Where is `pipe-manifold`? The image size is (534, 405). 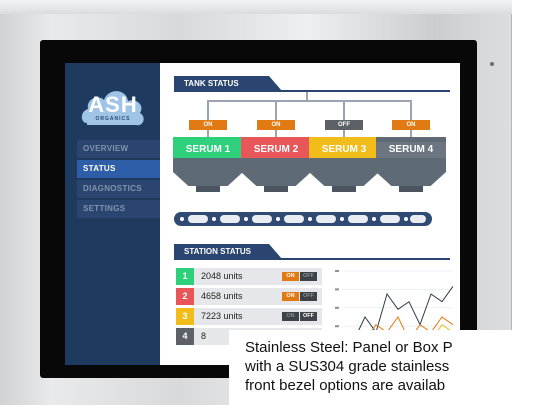
pipe-manifold is located at coordinates (308, 101).